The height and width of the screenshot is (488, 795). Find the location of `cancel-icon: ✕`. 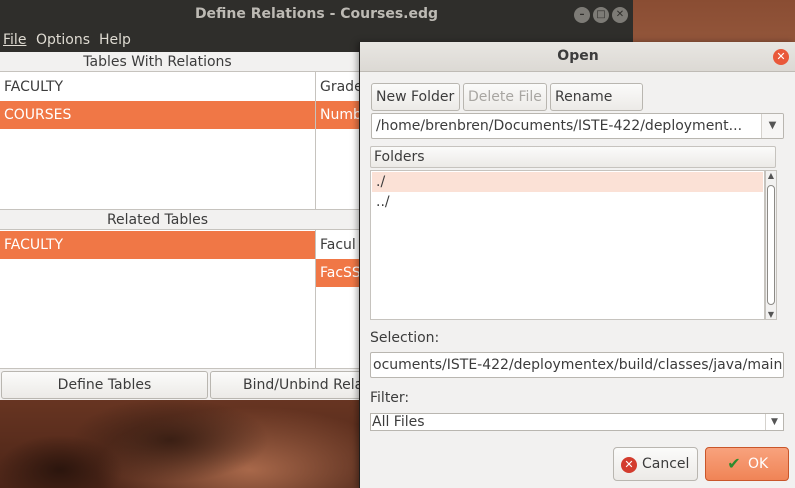

cancel-icon: ✕ is located at coordinates (629, 465).